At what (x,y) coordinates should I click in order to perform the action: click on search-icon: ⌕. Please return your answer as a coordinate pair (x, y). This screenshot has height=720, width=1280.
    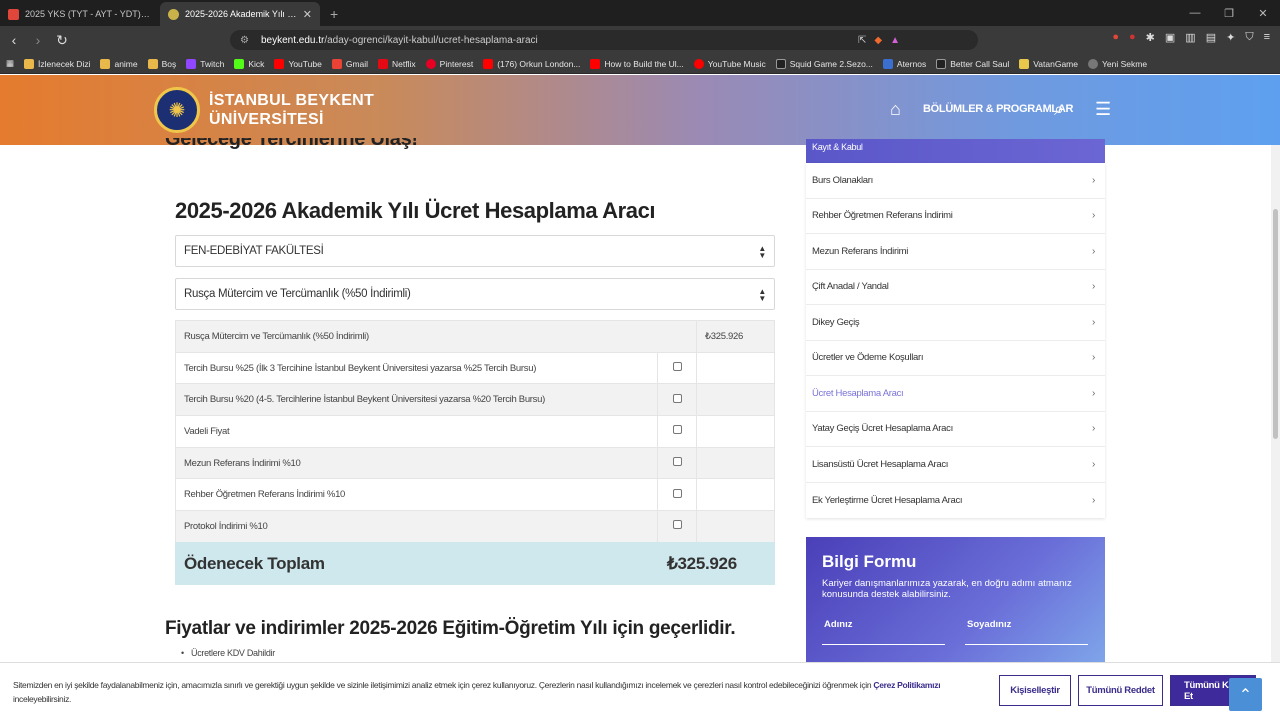
    Looking at the image, I should click on (1059, 109).